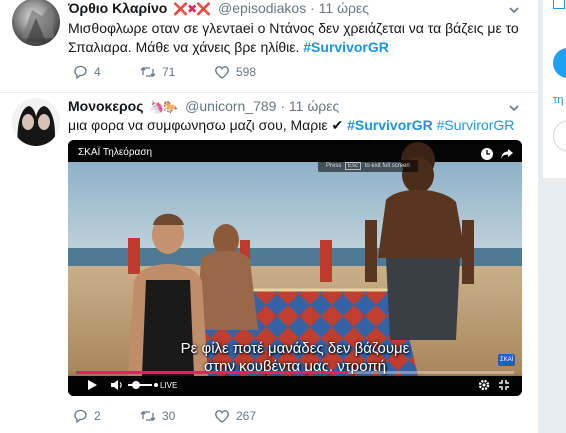 The height and width of the screenshot is (433, 566). Describe the element at coordinates (169, 385) in the screenshot. I see `live-label: LIVE` at that location.